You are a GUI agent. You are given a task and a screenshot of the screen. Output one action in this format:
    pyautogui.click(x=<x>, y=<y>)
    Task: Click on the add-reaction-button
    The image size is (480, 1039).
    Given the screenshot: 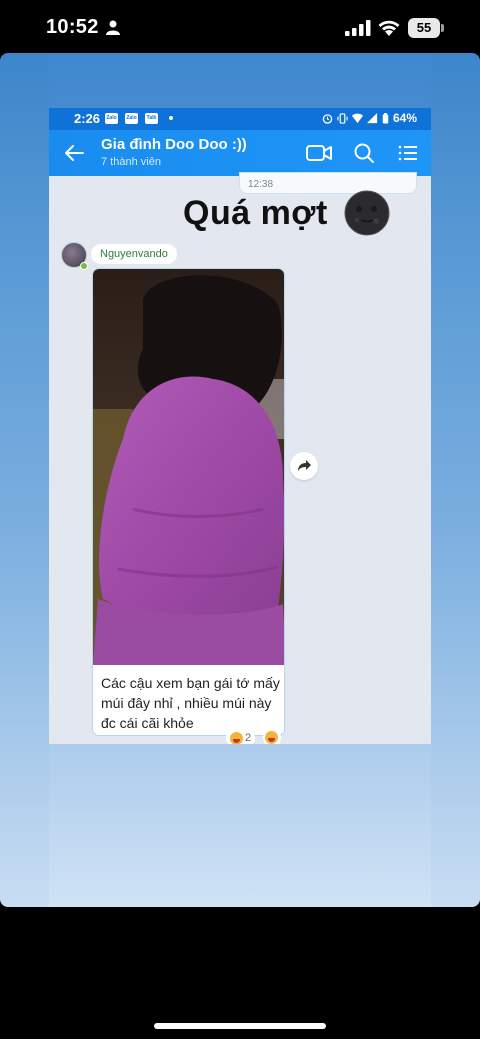 What is the action you would take?
    pyautogui.click(x=272, y=736)
    